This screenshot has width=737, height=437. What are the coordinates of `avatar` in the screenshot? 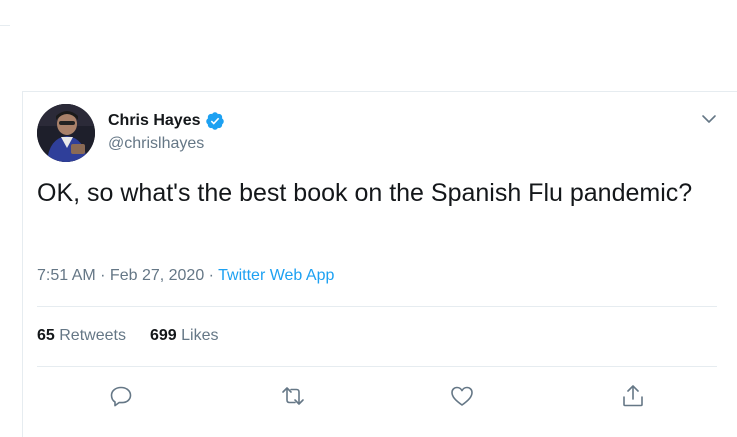 It's located at (66, 133).